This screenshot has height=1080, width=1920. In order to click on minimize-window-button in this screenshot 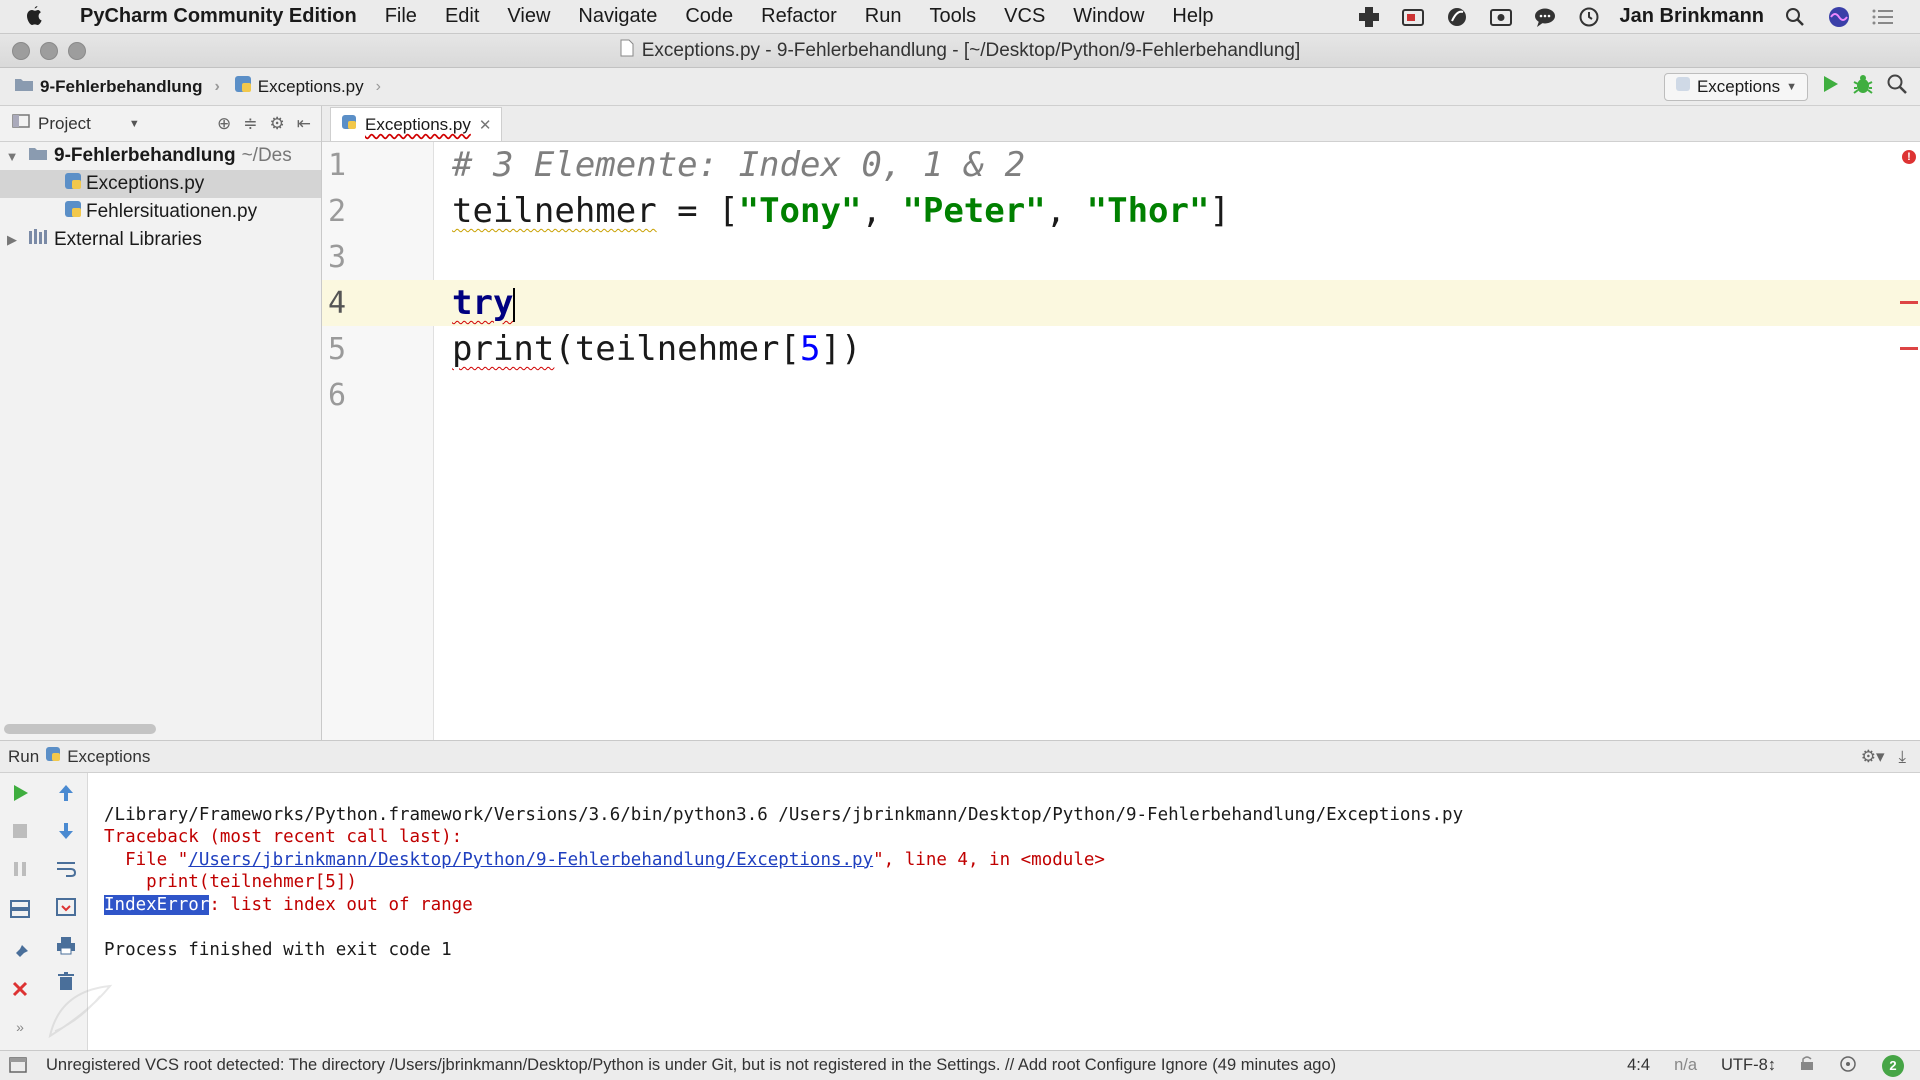, I will do `click(49, 51)`.